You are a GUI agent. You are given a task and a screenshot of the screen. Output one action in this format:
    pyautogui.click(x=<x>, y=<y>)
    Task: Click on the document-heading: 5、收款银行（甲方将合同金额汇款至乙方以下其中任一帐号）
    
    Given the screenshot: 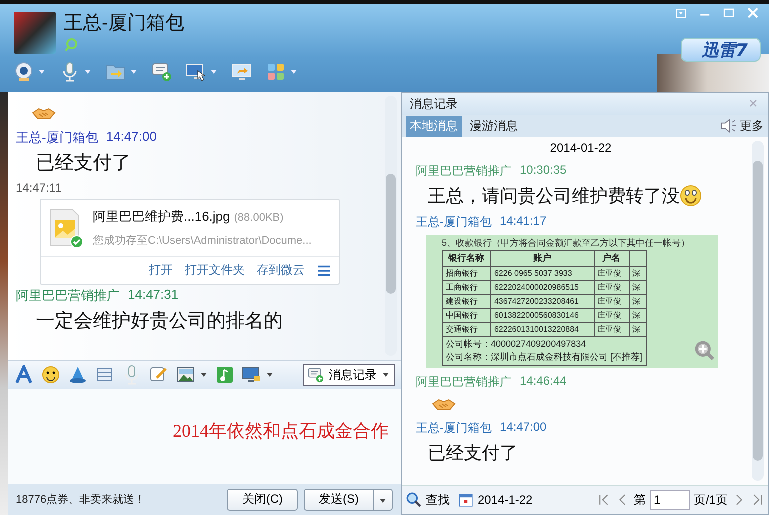 What is the action you would take?
    pyautogui.click(x=567, y=243)
    